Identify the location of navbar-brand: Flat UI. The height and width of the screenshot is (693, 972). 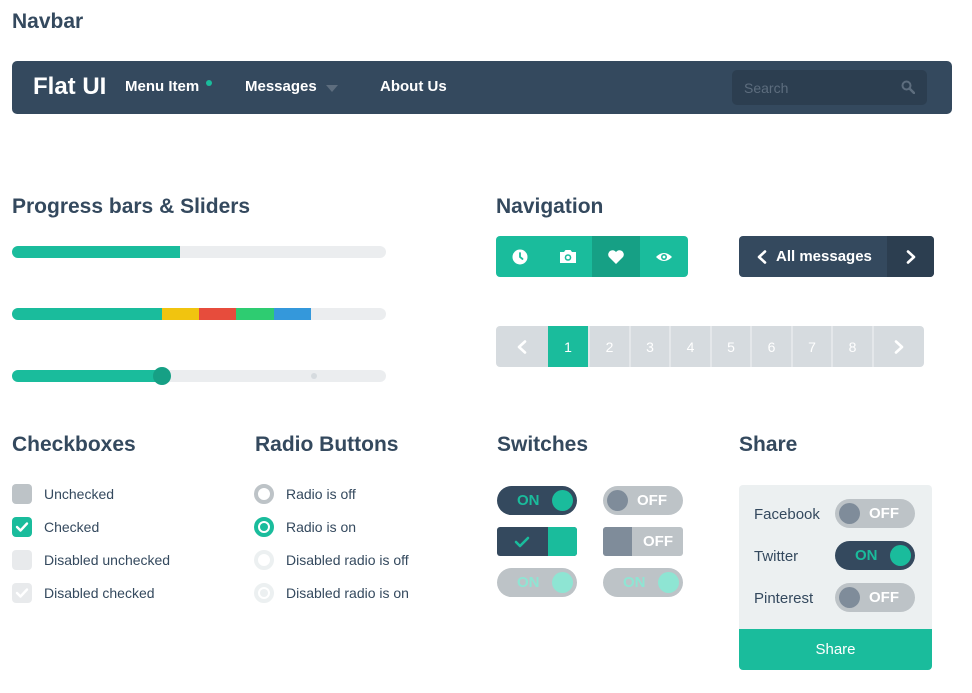
(69, 87).